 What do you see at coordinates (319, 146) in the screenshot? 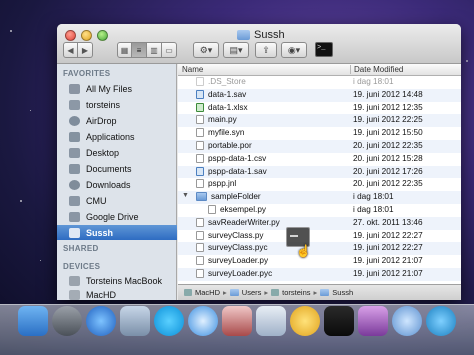
I see `list-item: portable.por 20. juni 2012 22:35` at bounding box center [319, 146].